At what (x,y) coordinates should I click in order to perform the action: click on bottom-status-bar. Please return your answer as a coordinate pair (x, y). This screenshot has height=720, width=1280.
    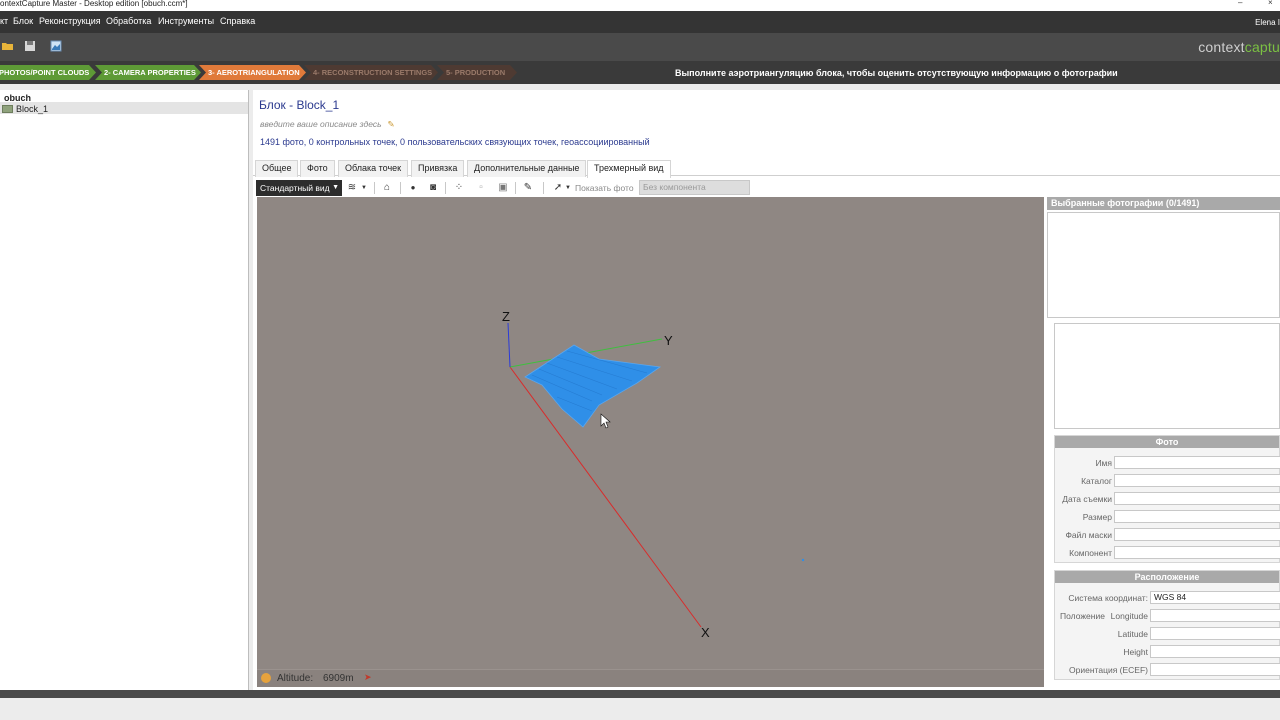
    Looking at the image, I should click on (640, 705).